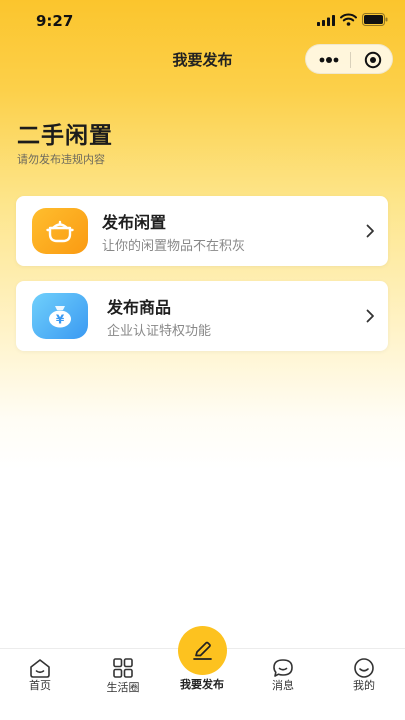 Image resolution: width=405 pixels, height=720 pixels. I want to click on more-icon, so click(329, 60).